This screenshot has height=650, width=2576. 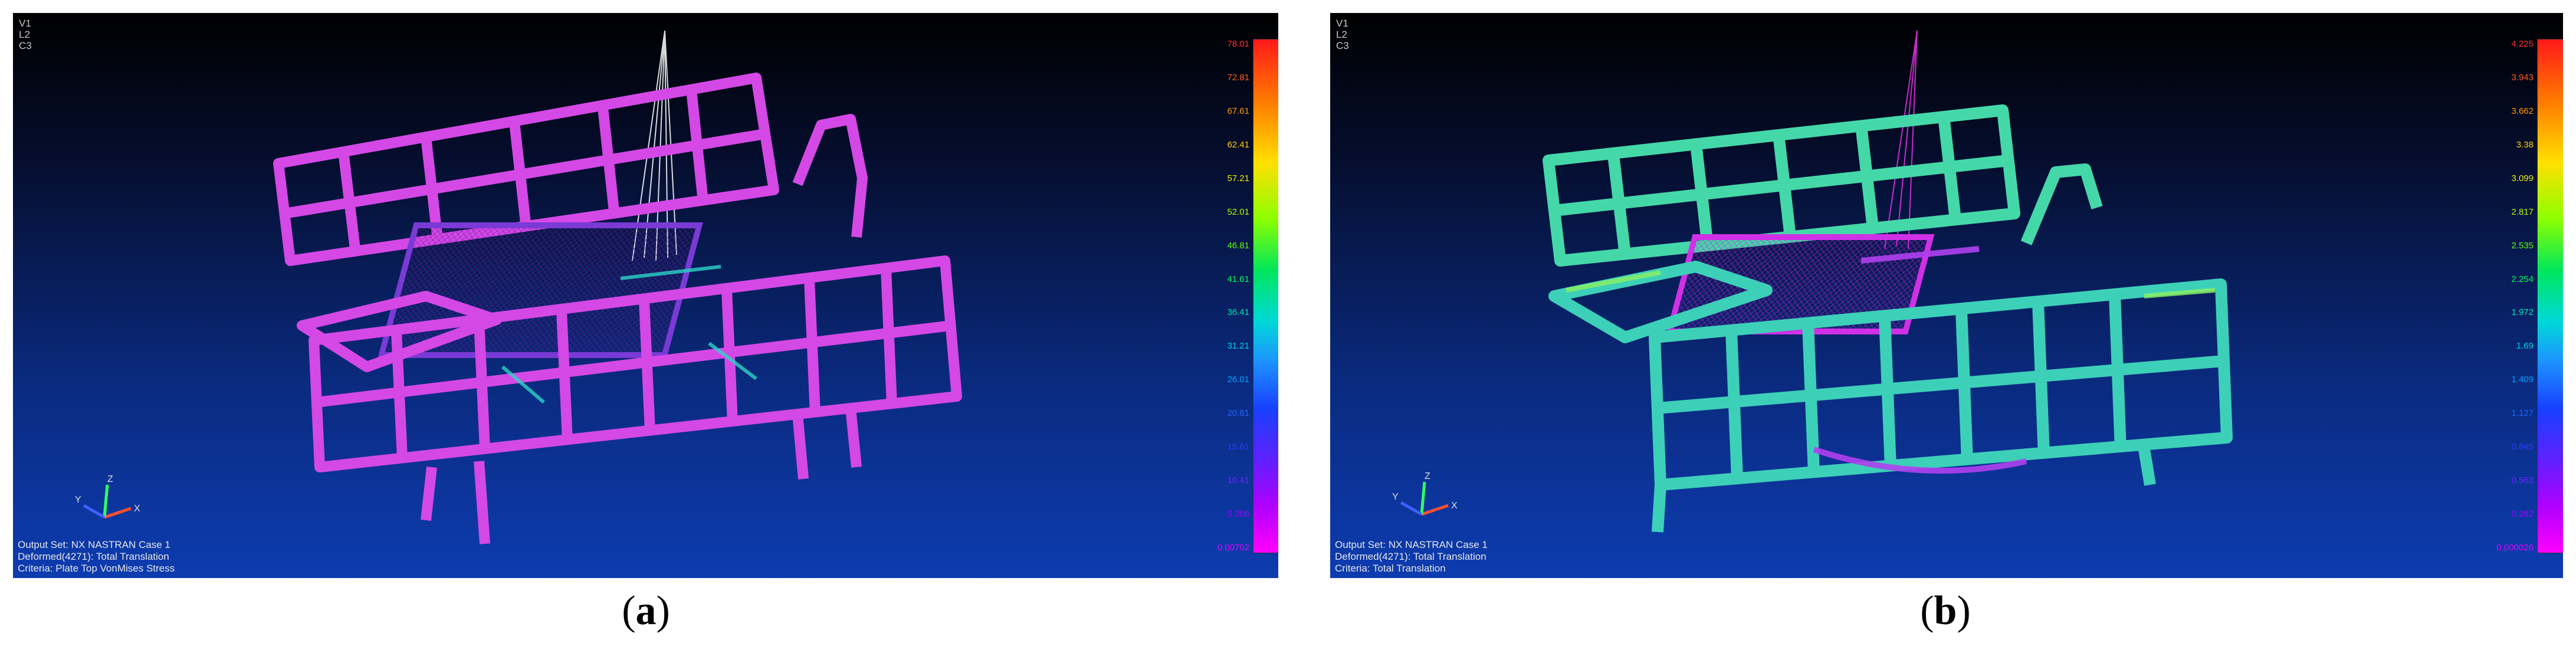 What do you see at coordinates (2522, 44) in the screenshot?
I see `legend-tick-label: 4.225` at bounding box center [2522, 44].